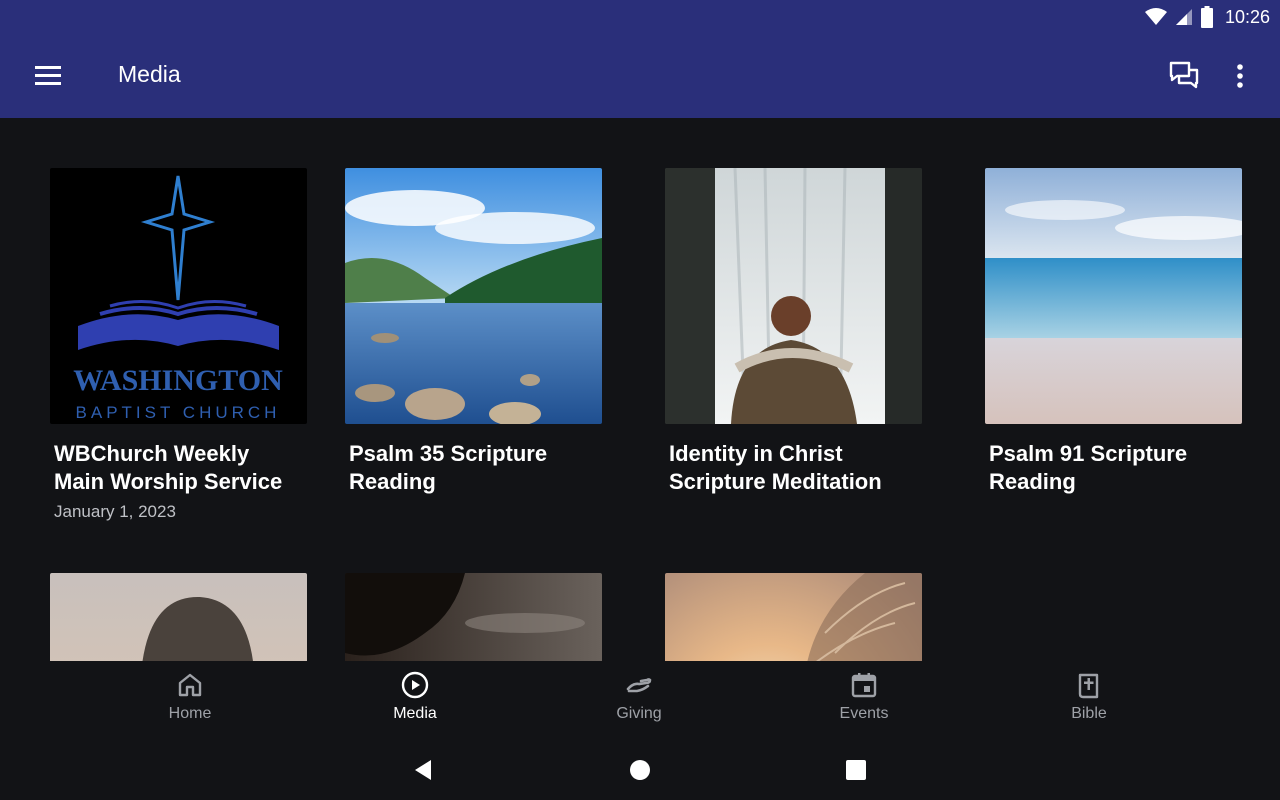 The width and height of the screenshot is (1280, 800). Describe the element at coordinates (448, 467) in the screenshot. I see `media-title: Psalm 35 Scripture Reading` at that location.